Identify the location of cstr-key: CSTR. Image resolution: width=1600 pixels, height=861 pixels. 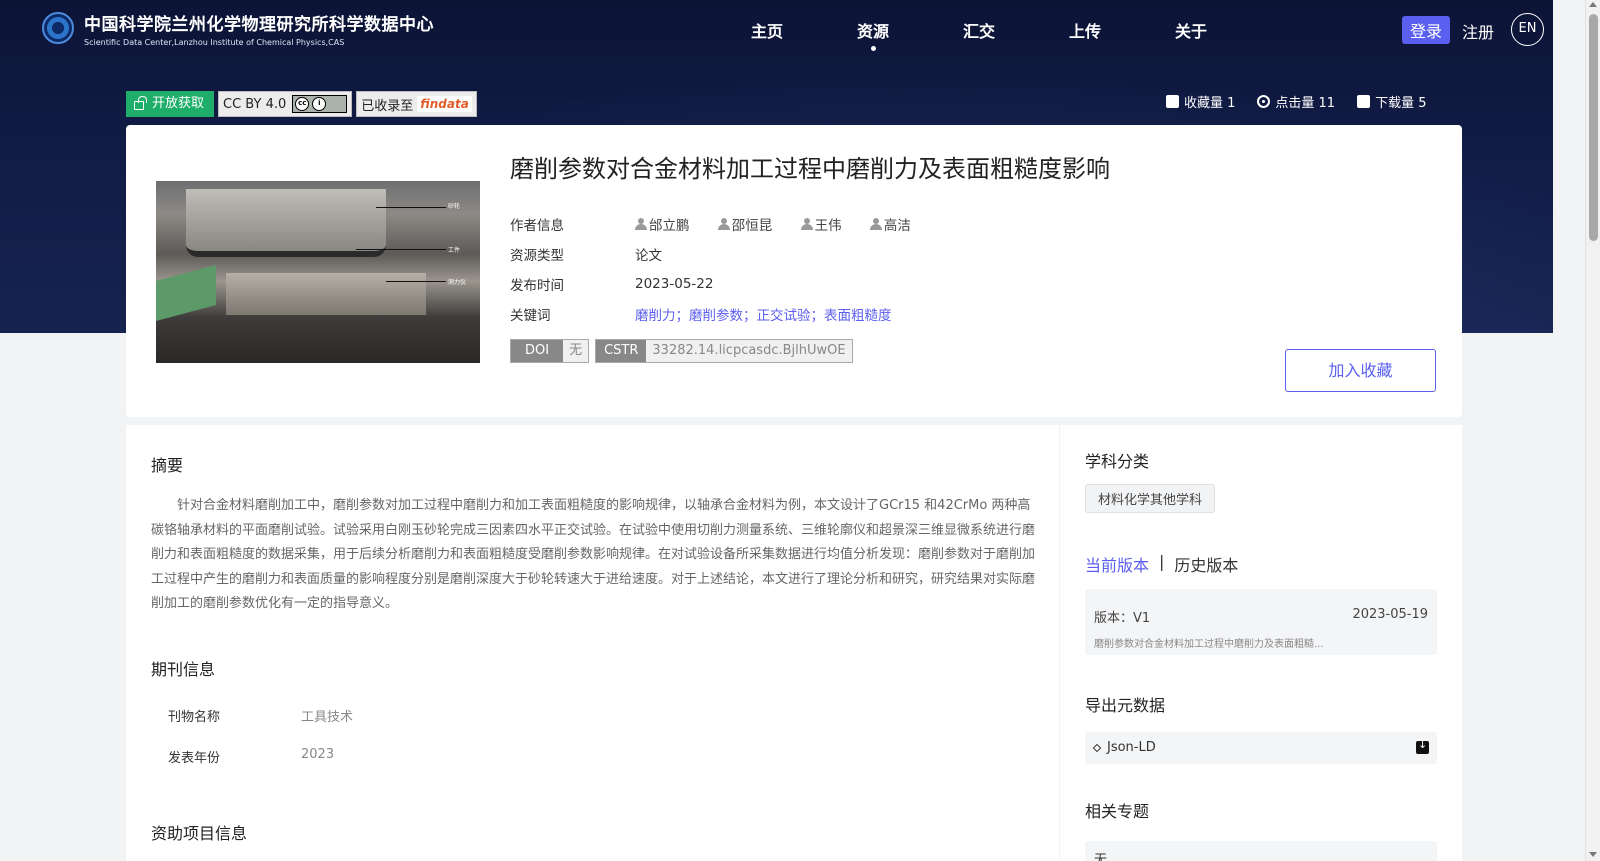
(621, 351).